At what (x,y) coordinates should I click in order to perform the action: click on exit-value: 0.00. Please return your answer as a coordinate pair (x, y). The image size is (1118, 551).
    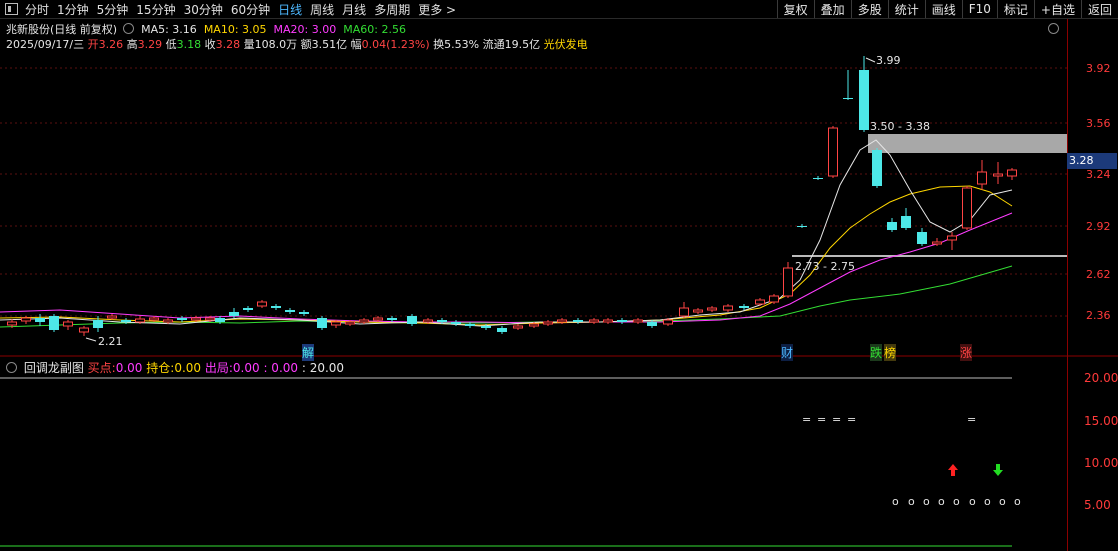
    Looking at the image, I should click on (246, 368).